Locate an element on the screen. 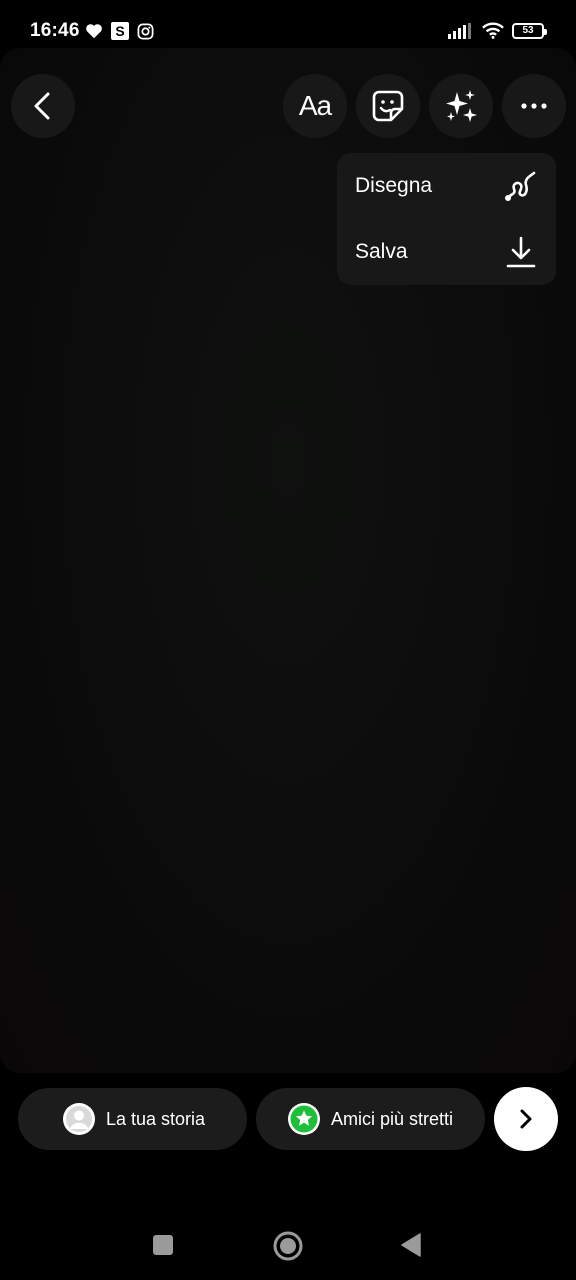  system-back-button is located at coordinates (411, 1245).